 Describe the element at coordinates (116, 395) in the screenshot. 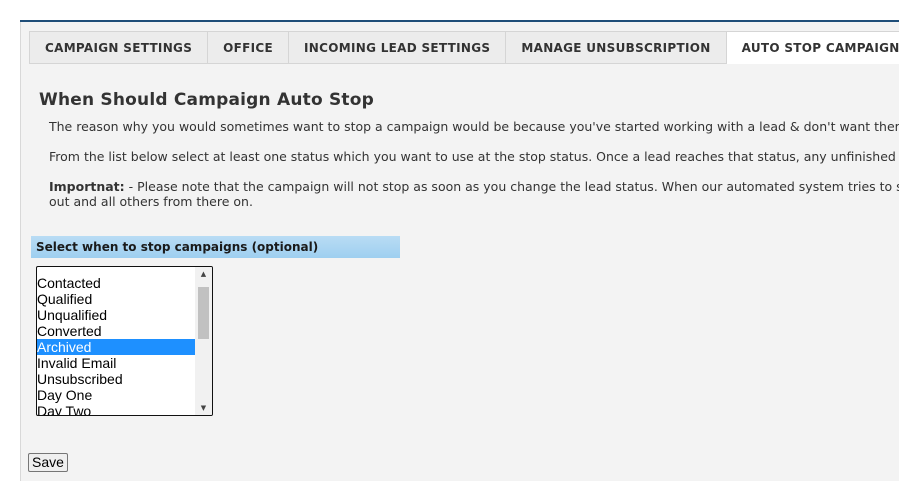

I see `list-option: Day One` at that location.